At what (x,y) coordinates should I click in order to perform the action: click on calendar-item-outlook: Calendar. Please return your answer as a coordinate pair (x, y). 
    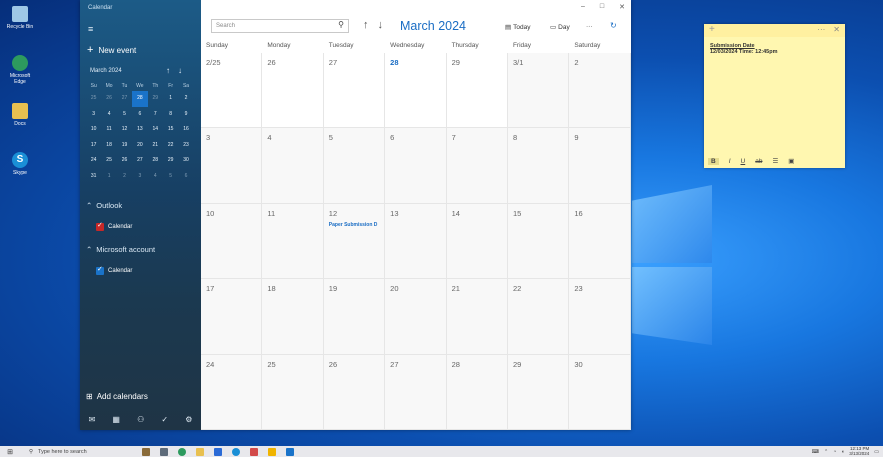
    Looking at the image, I should click on (114, 226).